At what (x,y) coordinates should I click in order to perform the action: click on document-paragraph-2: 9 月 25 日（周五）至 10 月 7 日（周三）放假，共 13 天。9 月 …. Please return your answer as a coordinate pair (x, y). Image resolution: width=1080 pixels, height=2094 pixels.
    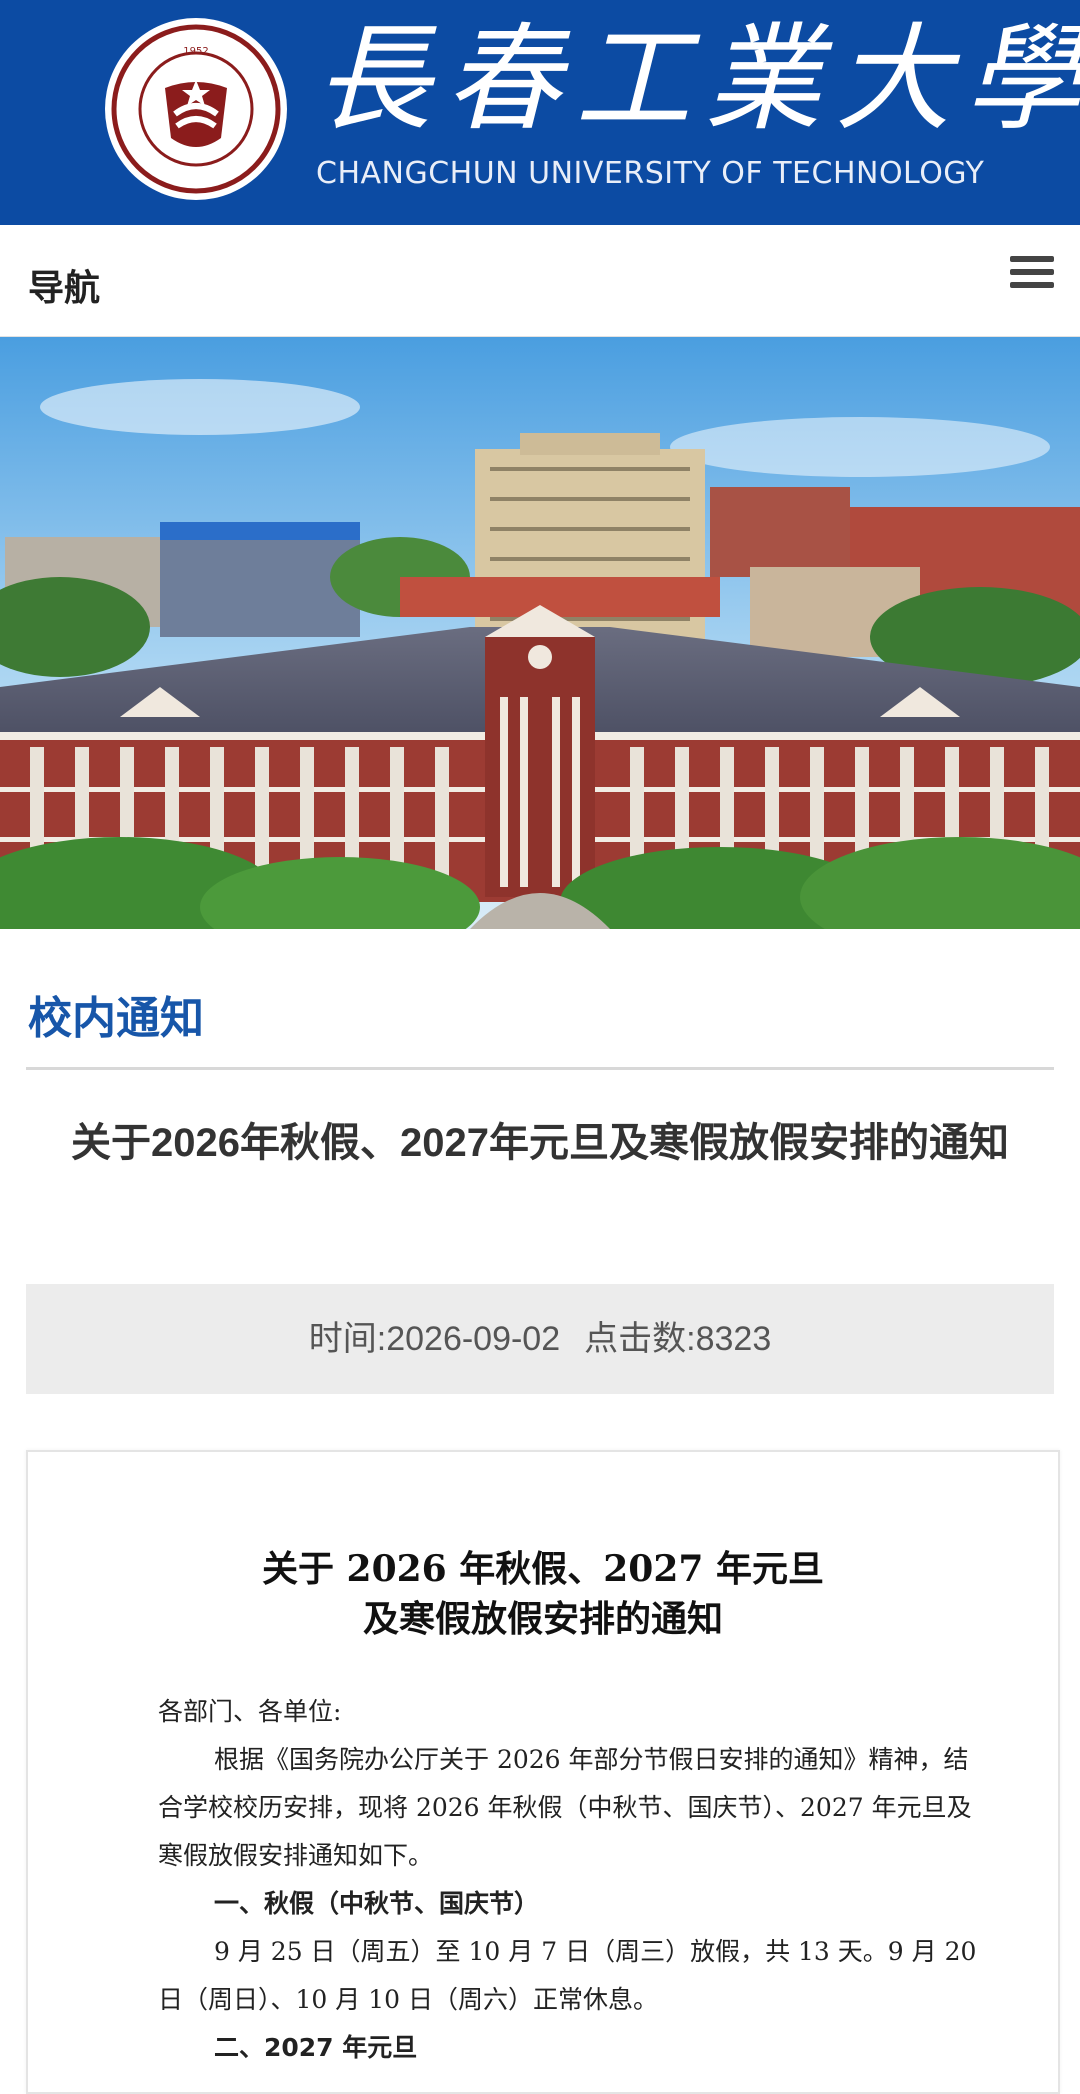
    Looking at the image, I should click on (567, 1975).